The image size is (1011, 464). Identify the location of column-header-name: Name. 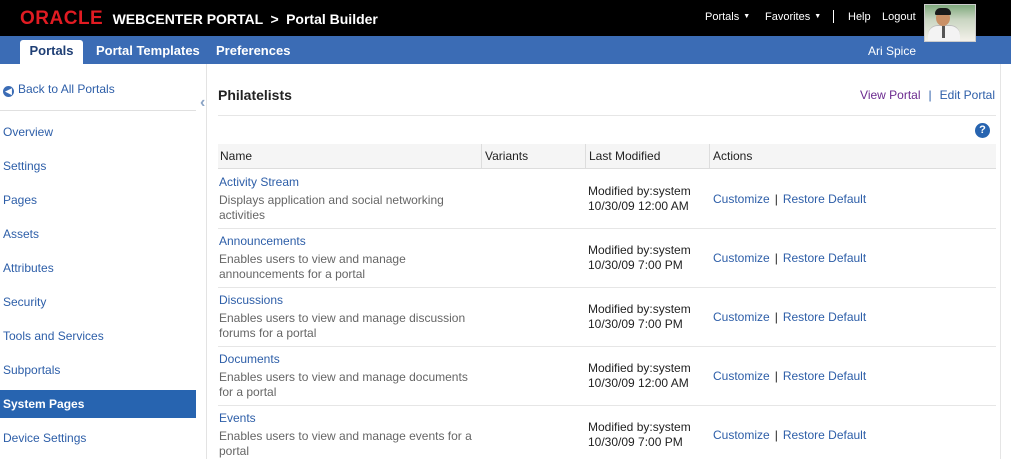
(350, 156).